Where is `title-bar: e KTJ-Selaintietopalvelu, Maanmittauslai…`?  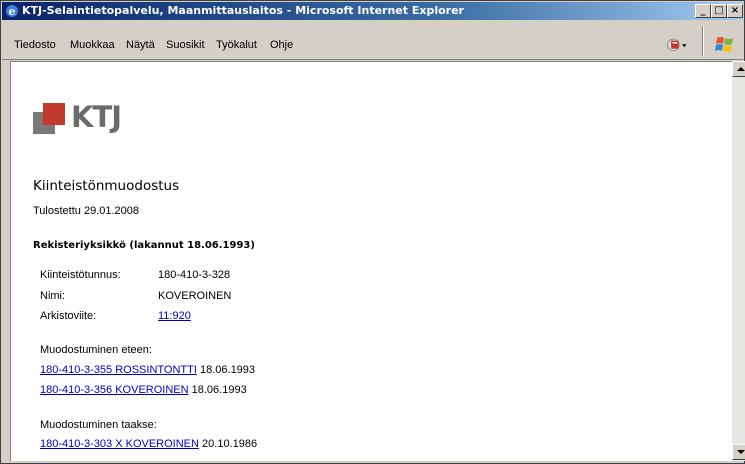 title-bar: e KTJ-Selaintietopalvelu, Maanmittauslai… is located at coordinates (372, 11).